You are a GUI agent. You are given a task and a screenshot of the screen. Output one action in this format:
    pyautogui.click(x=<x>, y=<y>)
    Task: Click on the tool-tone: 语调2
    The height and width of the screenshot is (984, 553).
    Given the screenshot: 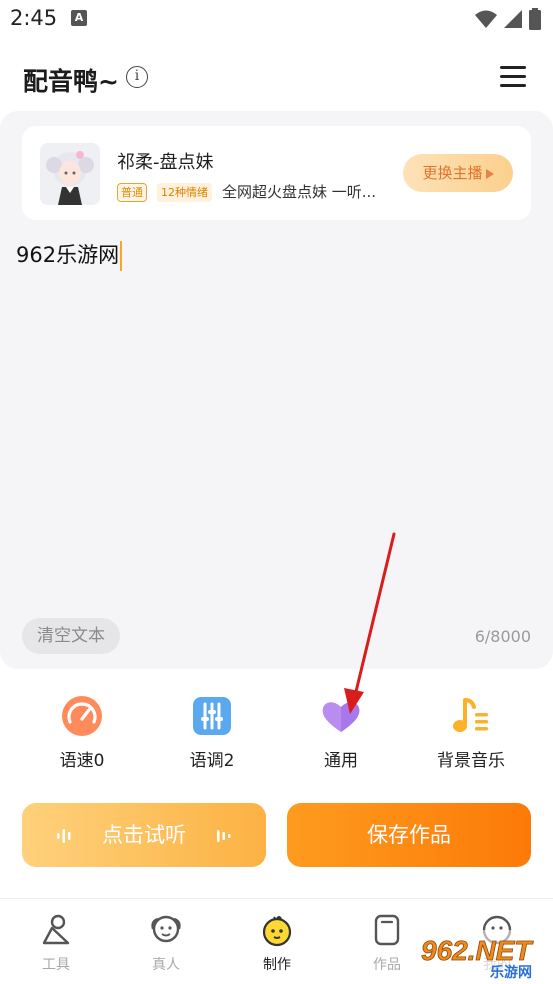 What is the action you would take?
    pyautogui.click(x=212, y=733)
    